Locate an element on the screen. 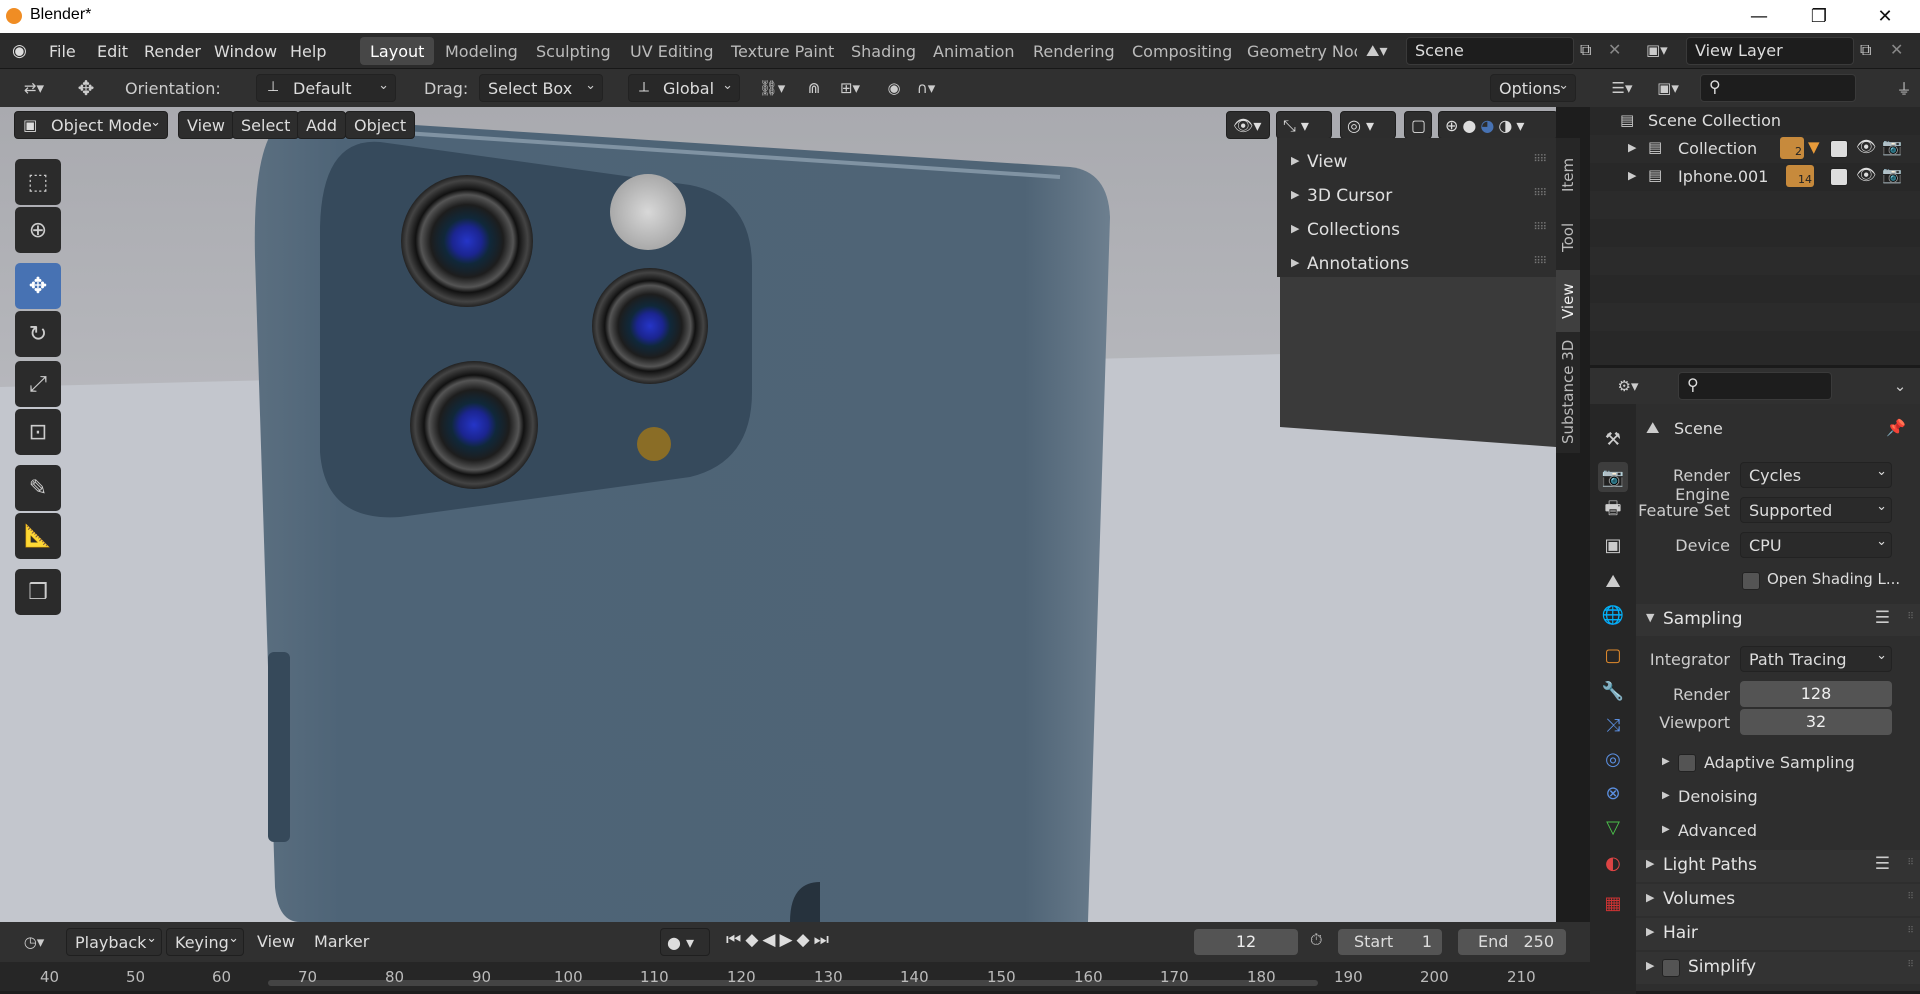  output-tab-icon: 🖶 is located at coordinates (1613, 511).